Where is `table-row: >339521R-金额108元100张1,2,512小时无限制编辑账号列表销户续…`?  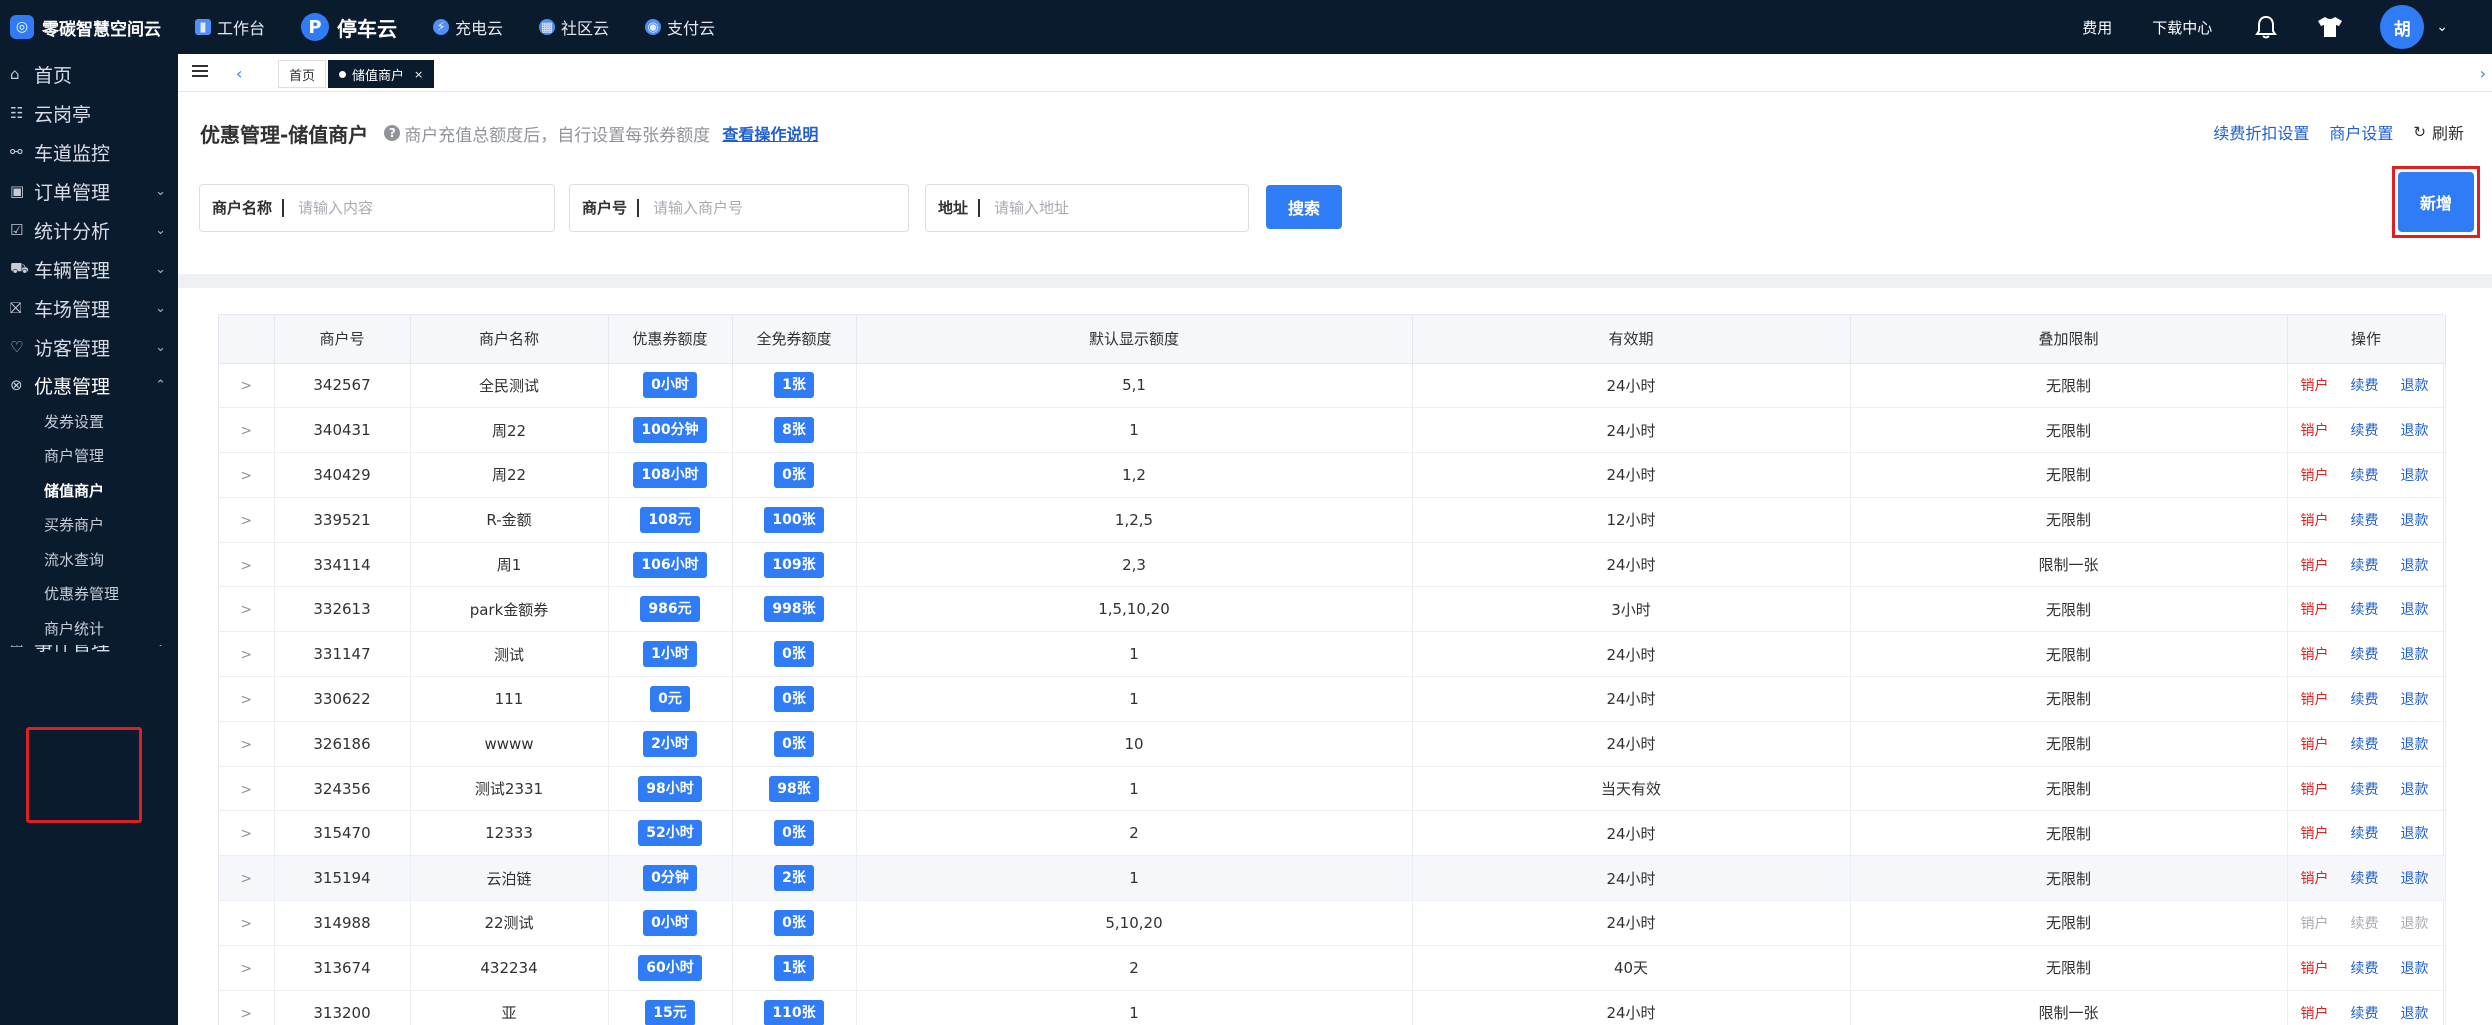
table-row: >339521R-金额108元100张1,2,512小时无限制编辑账号列表销户续… is located at coordinates (1332, 520).